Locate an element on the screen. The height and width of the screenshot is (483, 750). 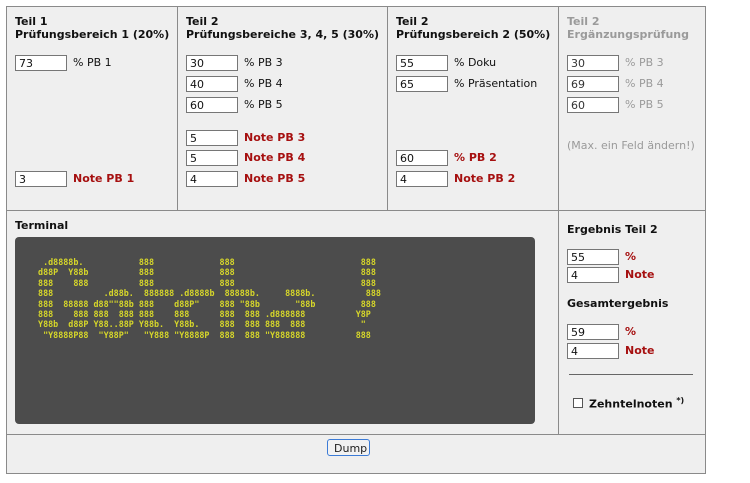
doku-percent-input is located at coordinates (422, 63).